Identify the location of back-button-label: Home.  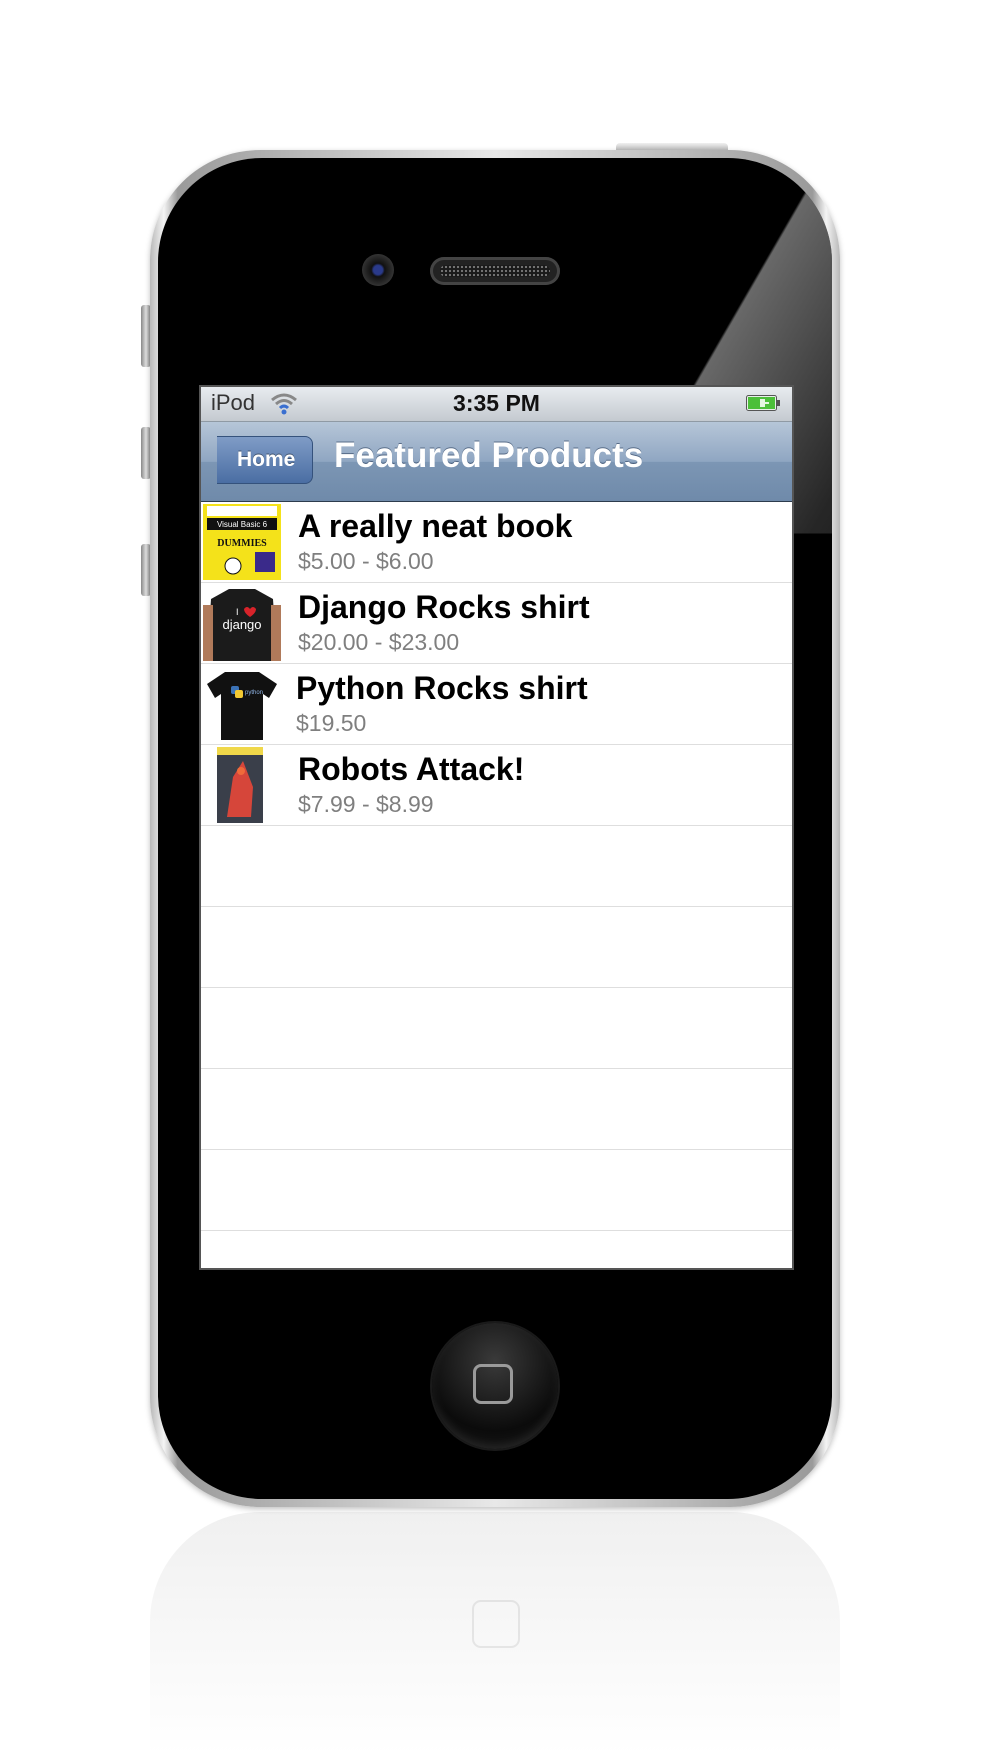
(266, 459).